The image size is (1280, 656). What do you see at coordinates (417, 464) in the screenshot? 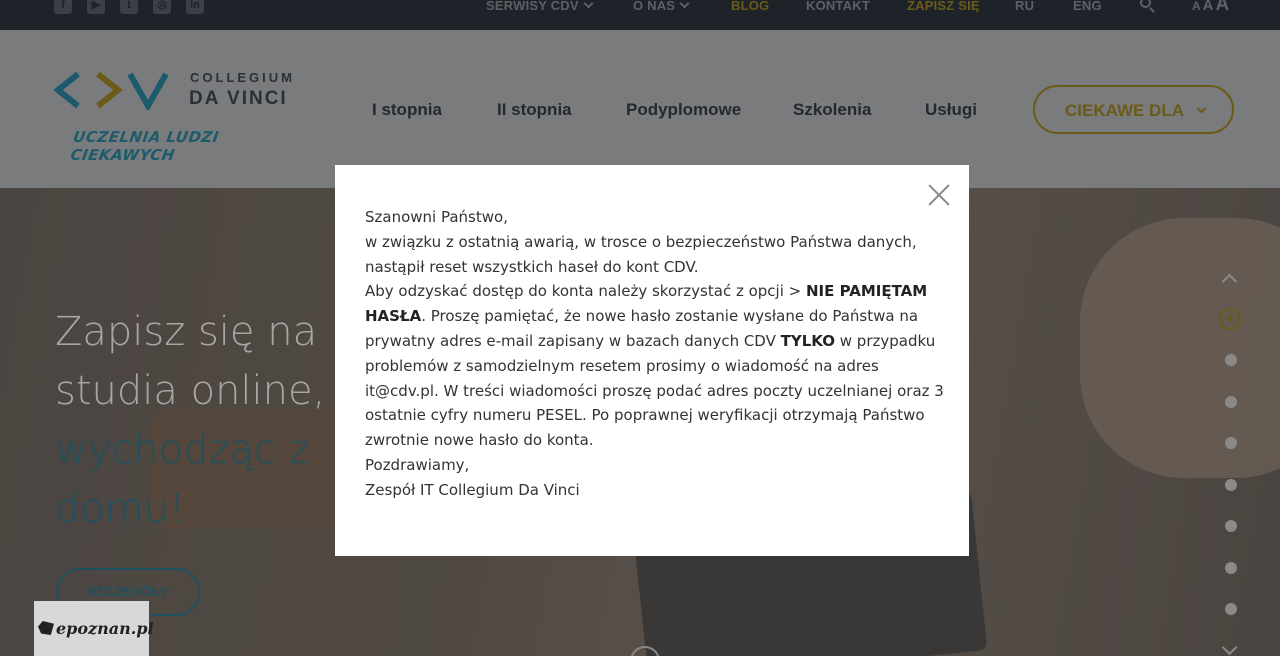
I see `modal-closing: Pozdrawiamy,` at bounding box center [417, 464].